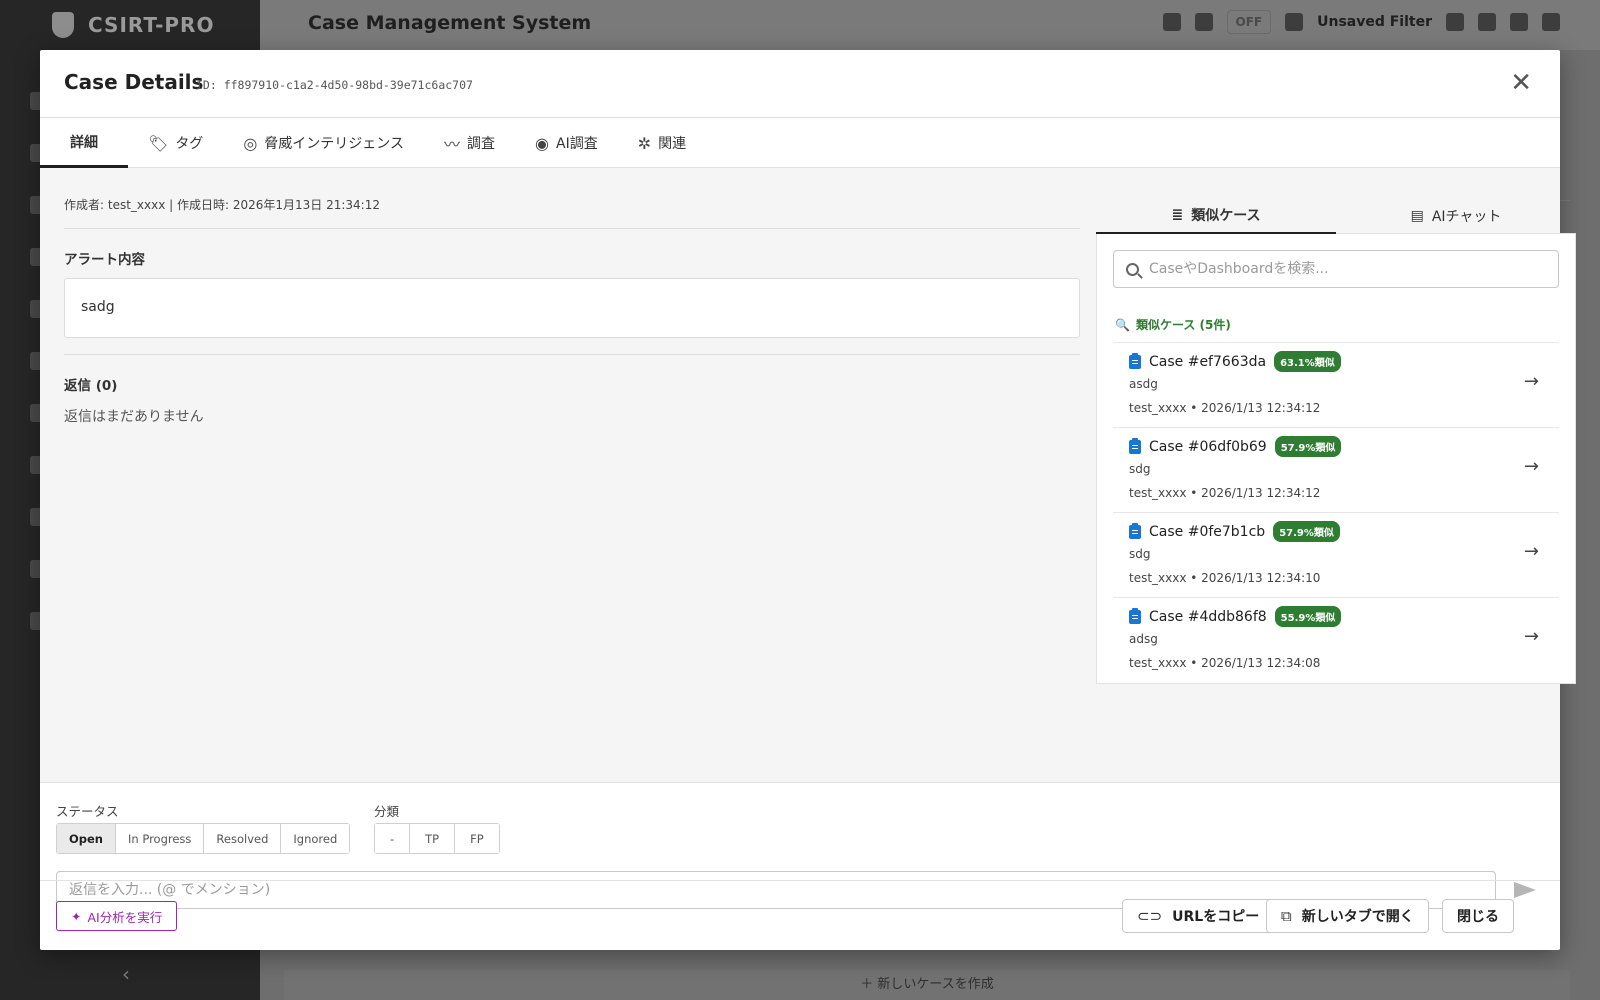 The image size is (1600, 1000). What do you see at coordinates (1417, 215) in the screenshot?
I see `chat-icon: ▤` at bounding box center [1417, 215].